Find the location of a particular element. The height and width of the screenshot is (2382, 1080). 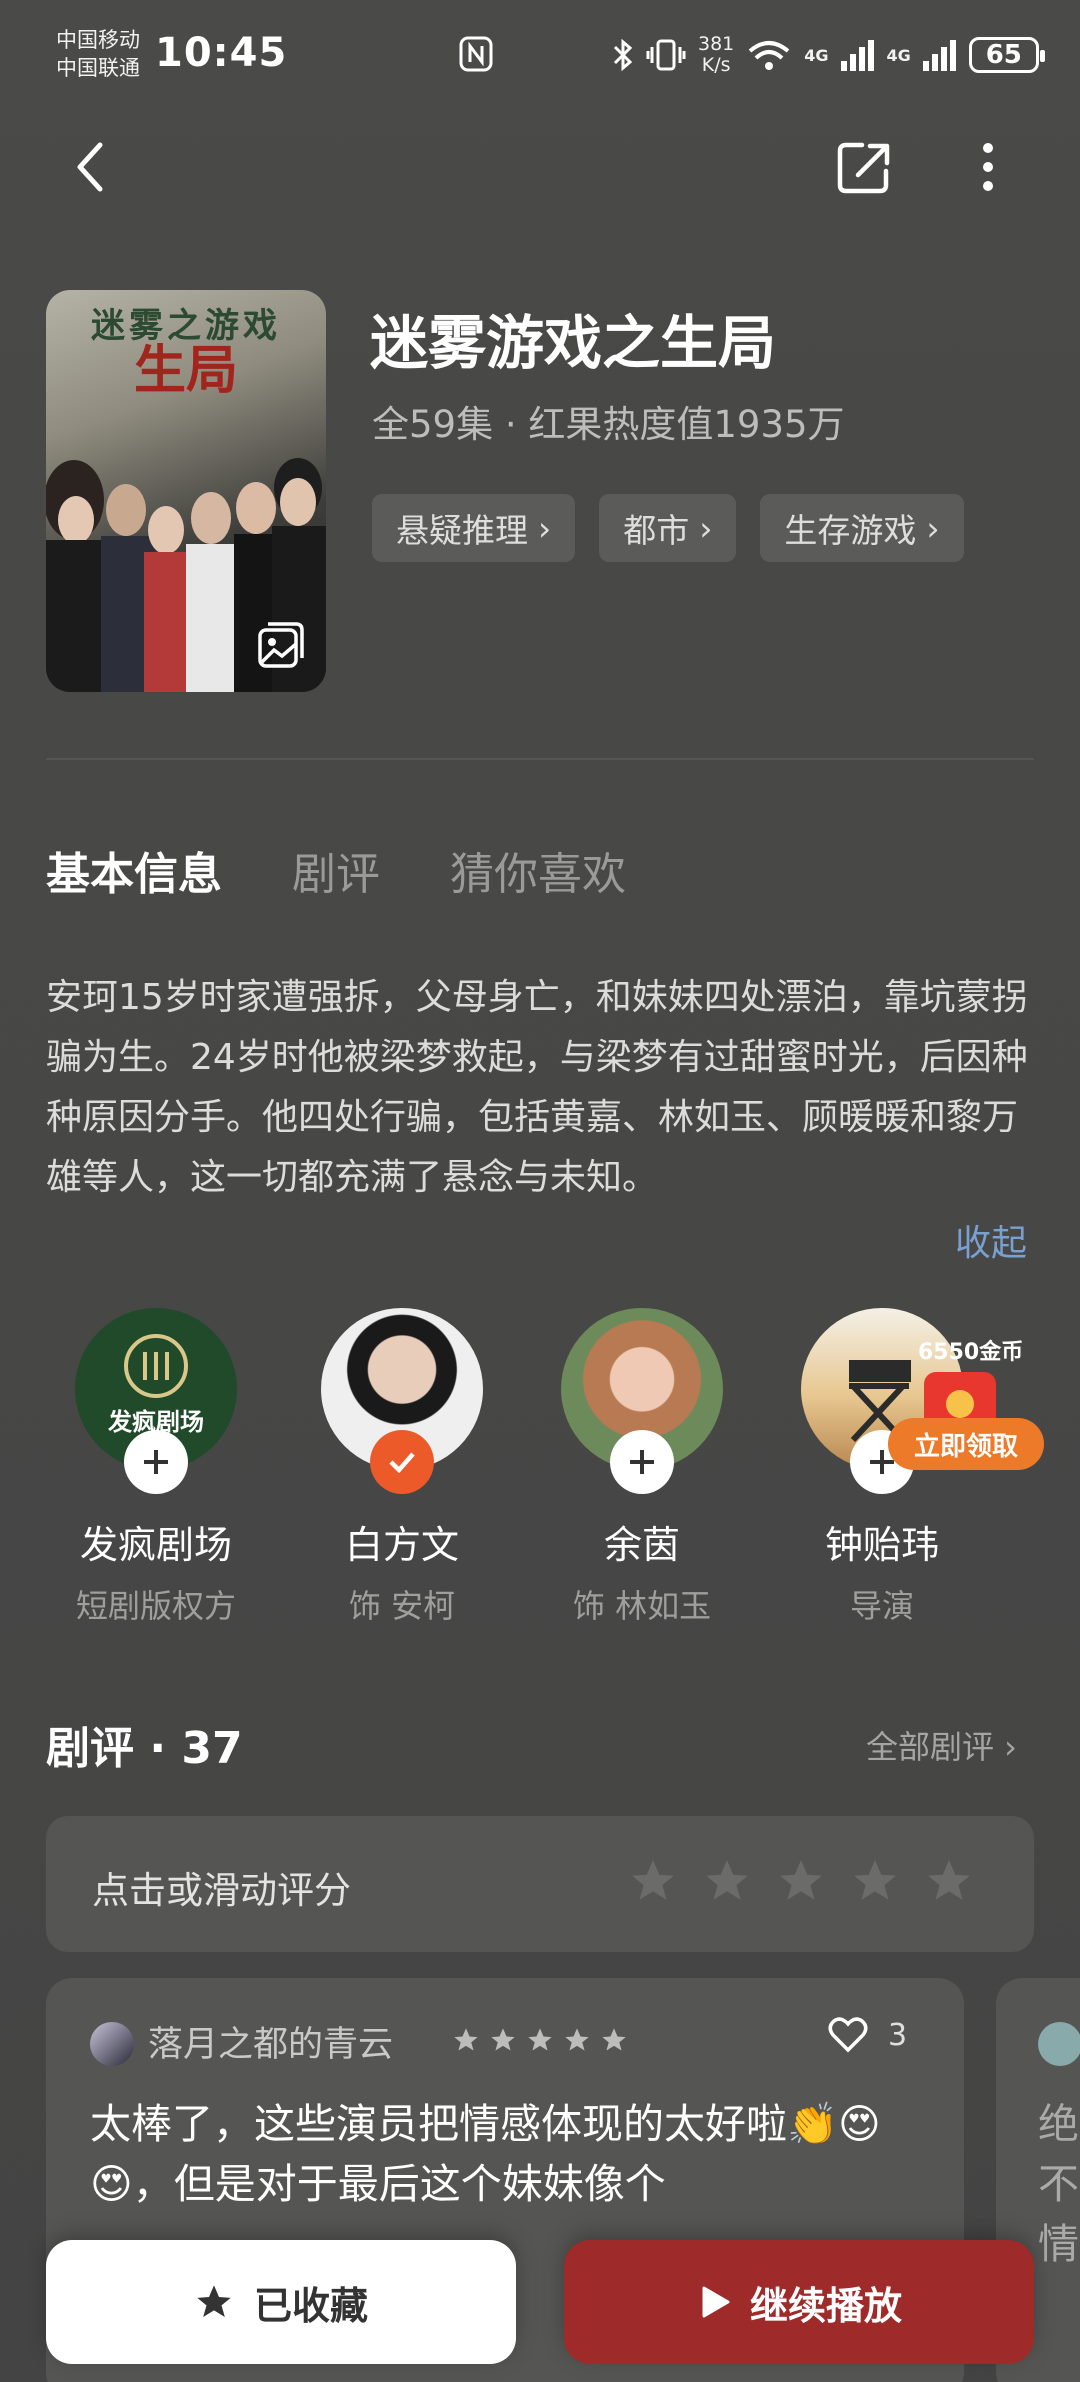

favorite-label: 已收藏 is located at coordinates (310, 2305).